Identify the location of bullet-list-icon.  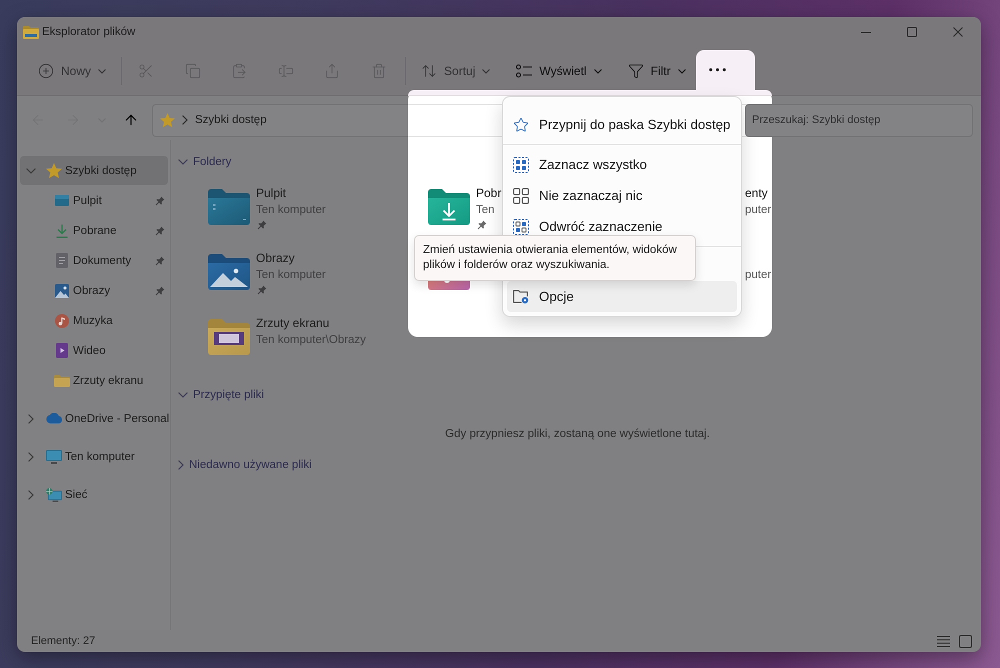
(524, 71).